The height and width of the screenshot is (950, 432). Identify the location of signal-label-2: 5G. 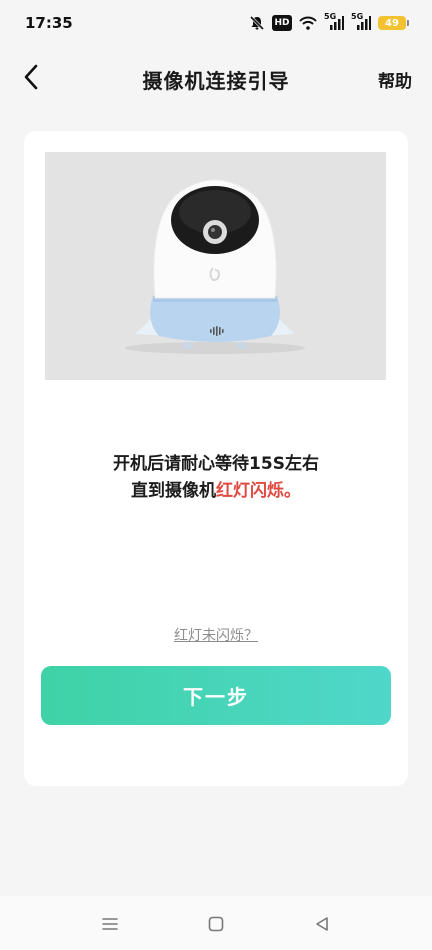
(357, 16).